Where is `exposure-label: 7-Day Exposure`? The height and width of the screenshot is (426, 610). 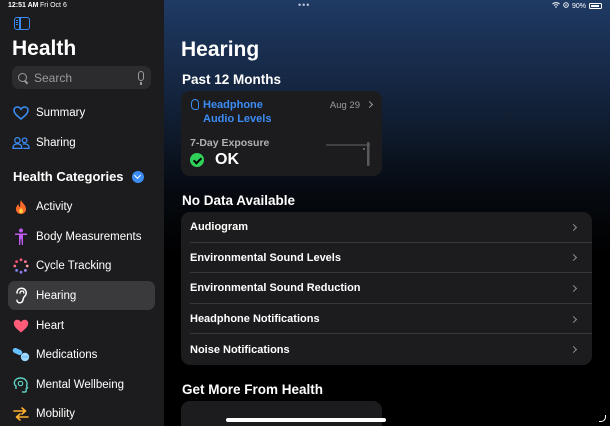
exposure-label: 7-Day Exposure is located at coordinates (230, 143).